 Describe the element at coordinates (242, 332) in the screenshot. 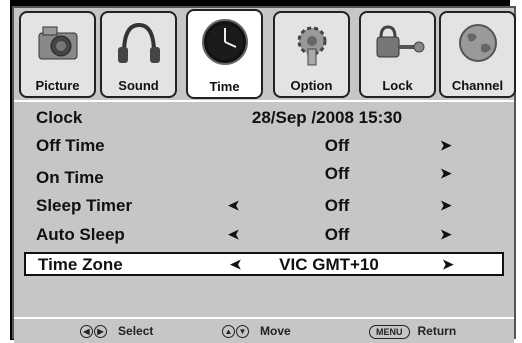

I see `down-arrow-circle-icon: ▼` at that location.